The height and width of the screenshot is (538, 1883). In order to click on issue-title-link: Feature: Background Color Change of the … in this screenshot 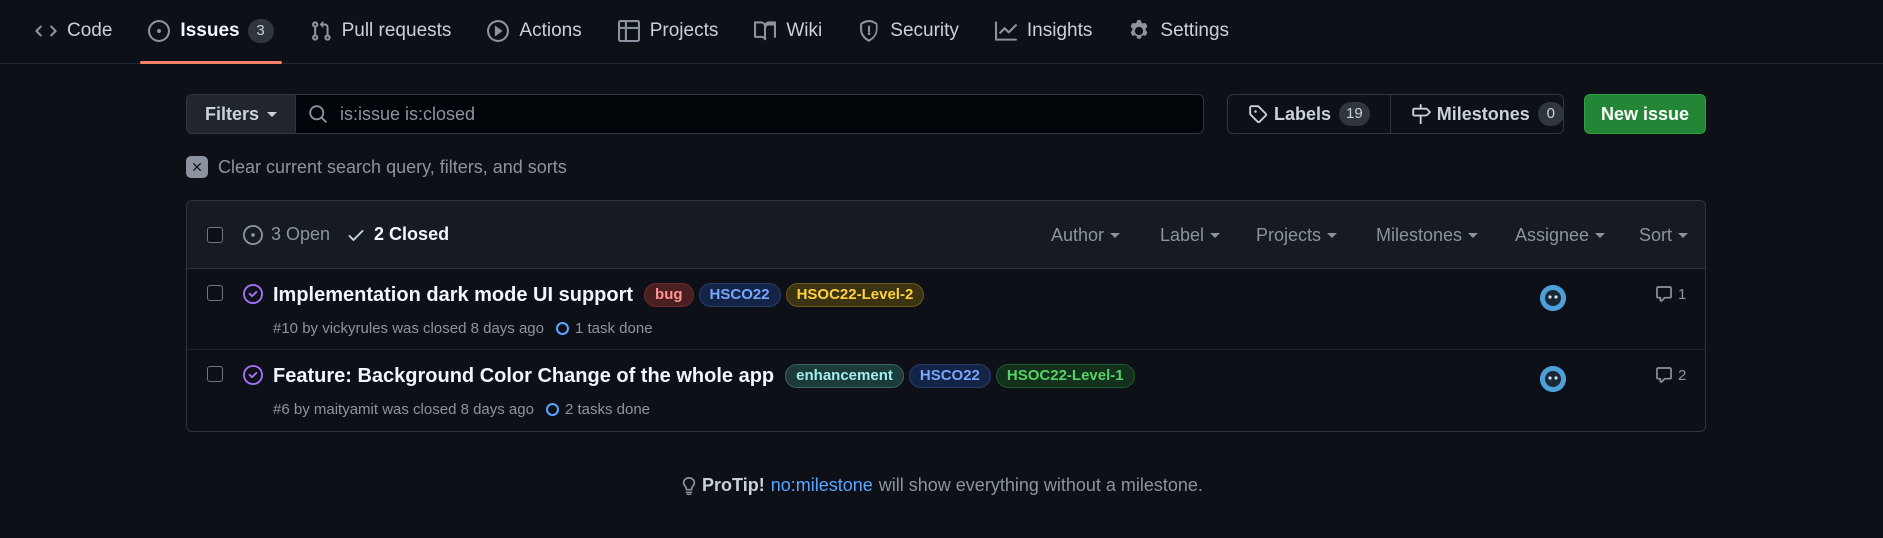, I will do `click(523, 376)`.